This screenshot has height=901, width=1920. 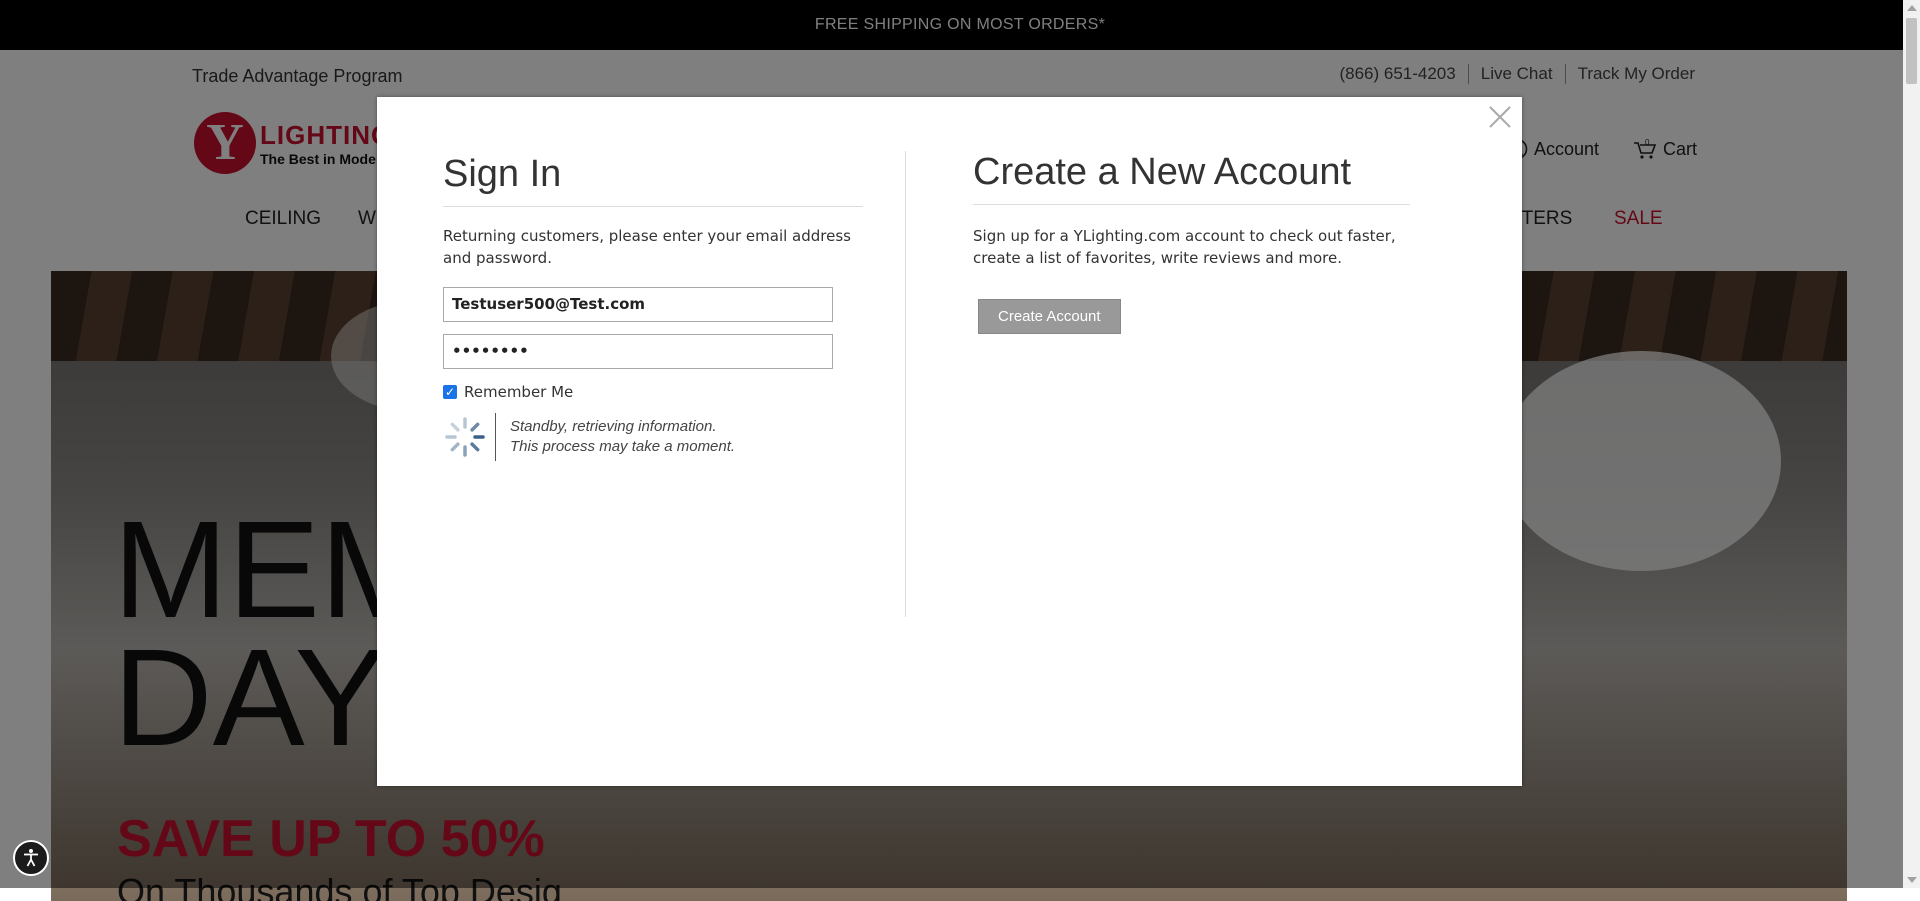 I want to click on accessibility-button, so click(x=31, y=858).